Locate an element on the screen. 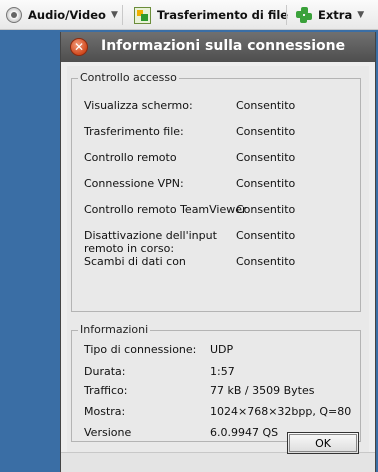 This screenshot has height=472, width=378. access-value-vpn: Consentito is located at coordinates (266, 183).